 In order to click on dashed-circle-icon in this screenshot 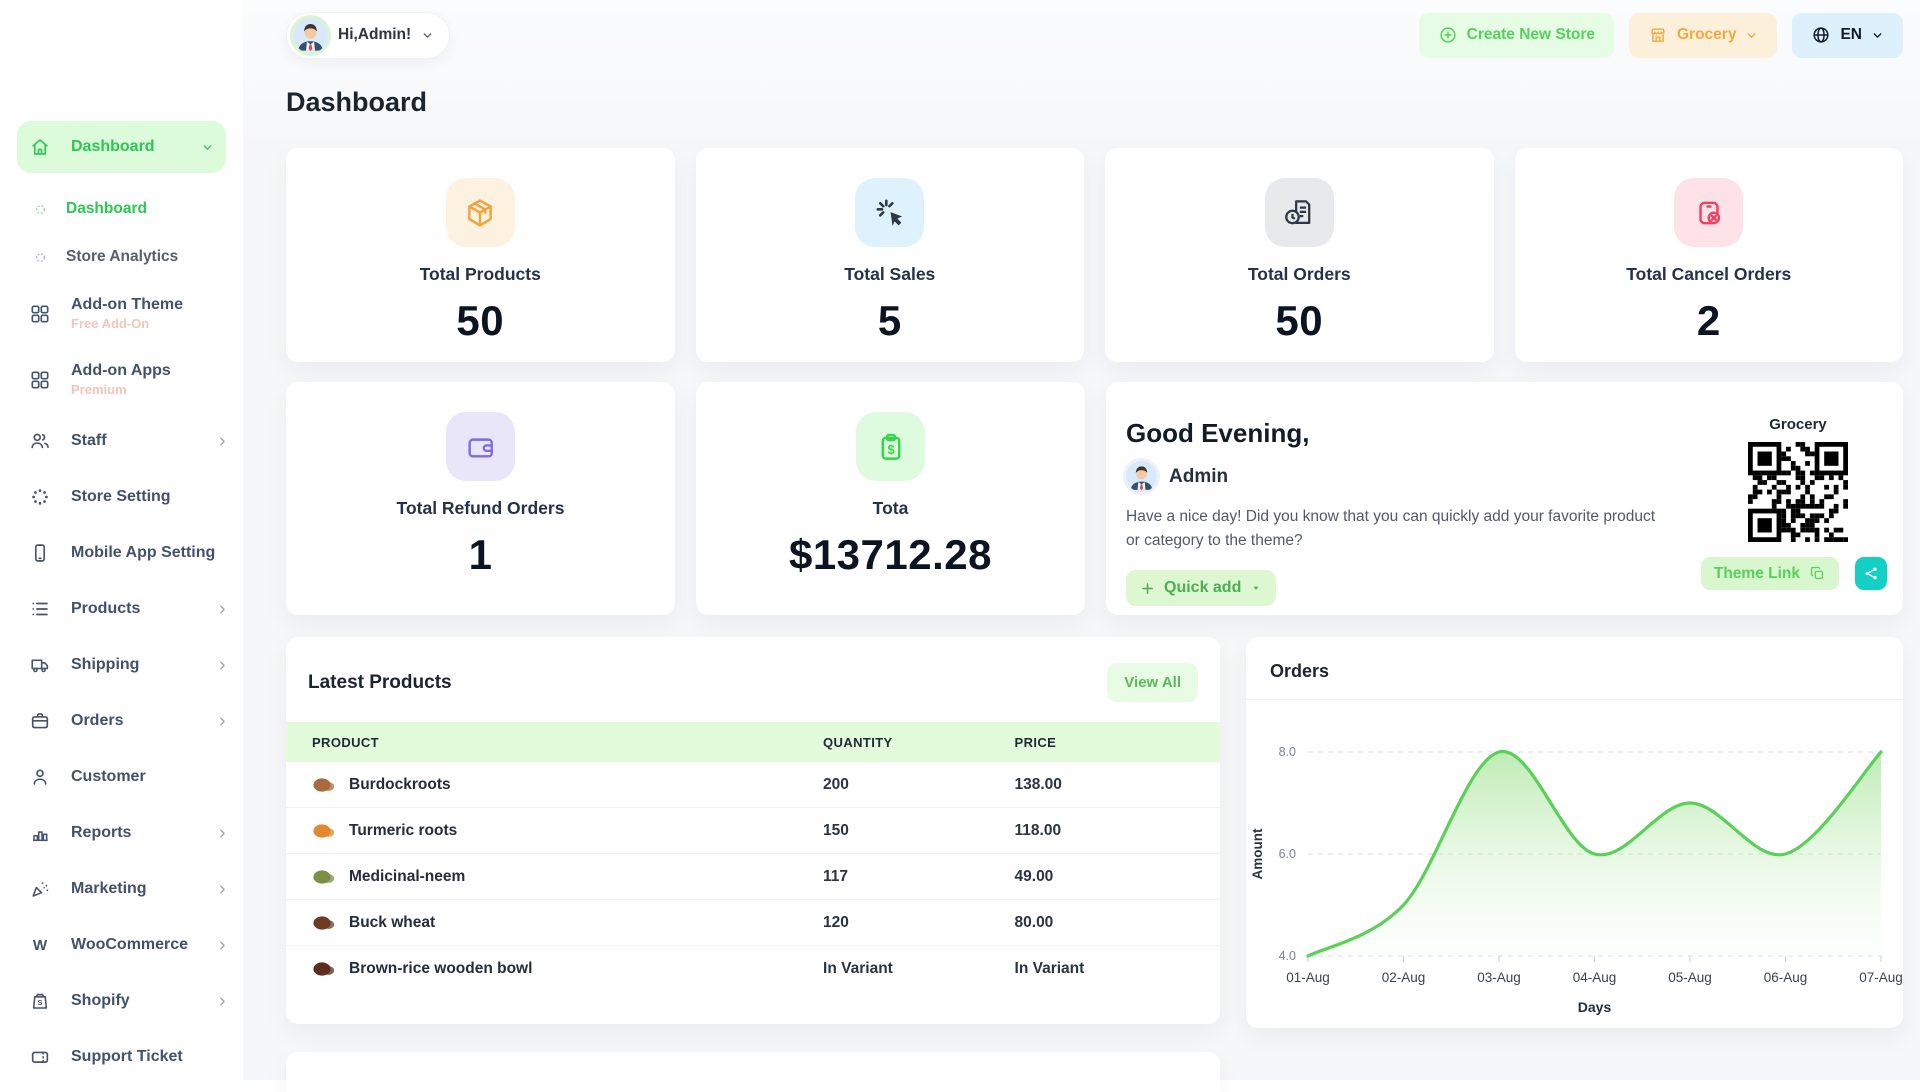, I will do `click(40, 257)`.